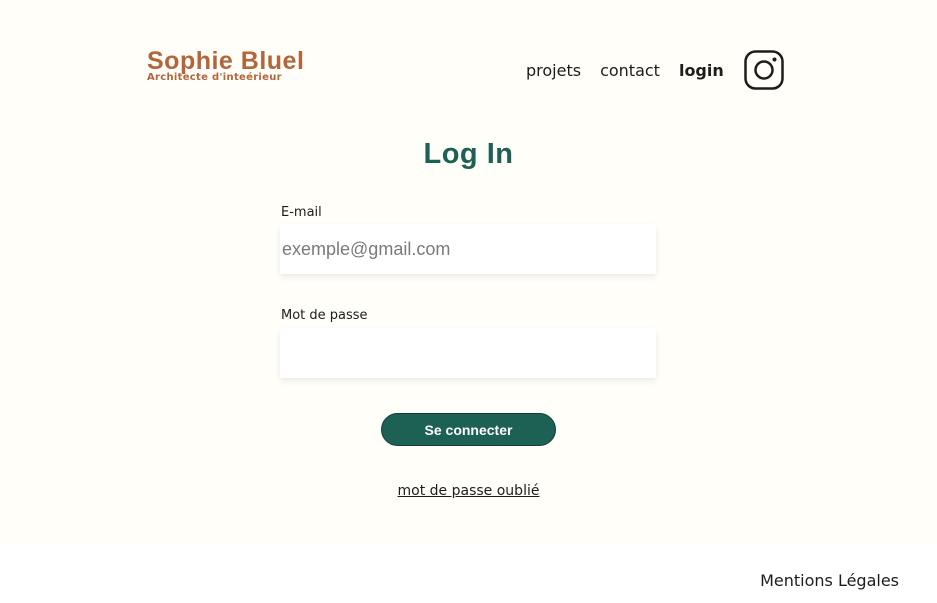 This screenshot has height=603, width=937. I want to click on nav-link-login: login, so click(701, 70).